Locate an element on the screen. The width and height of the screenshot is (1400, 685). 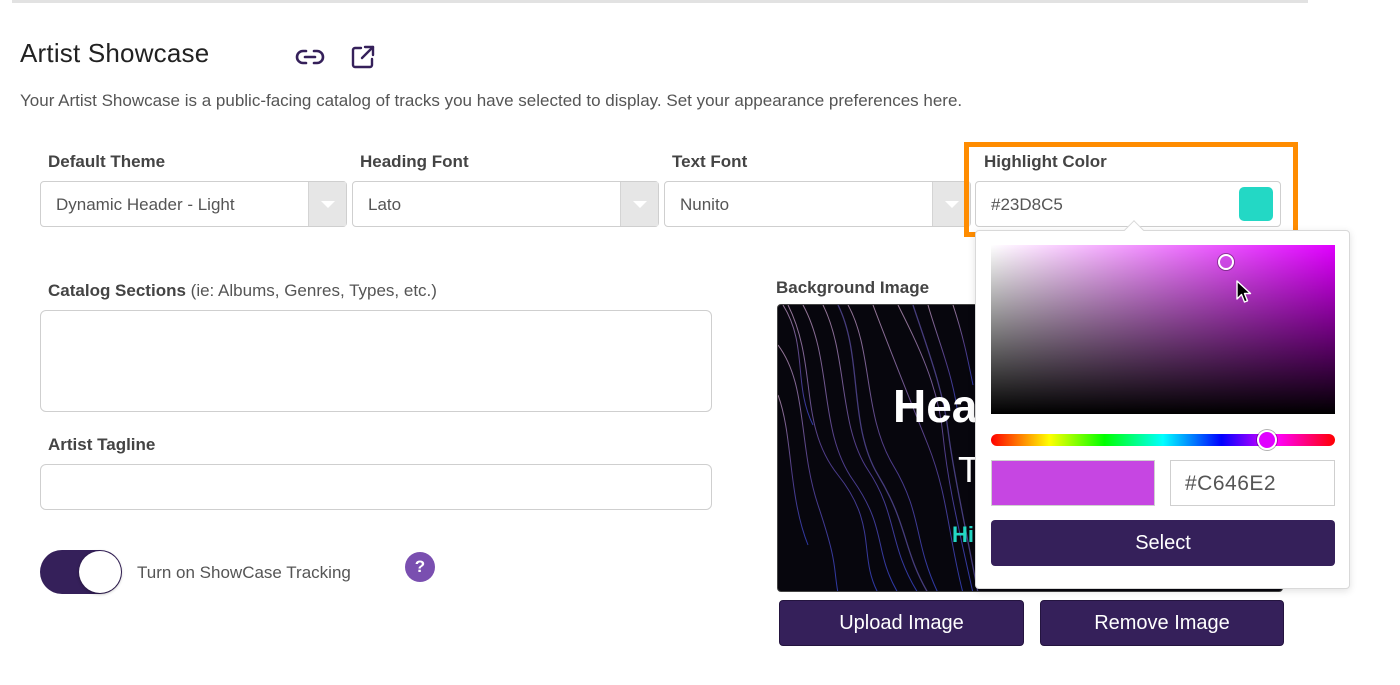
text-font-value: Nunito is located at coordinates (705, 204).